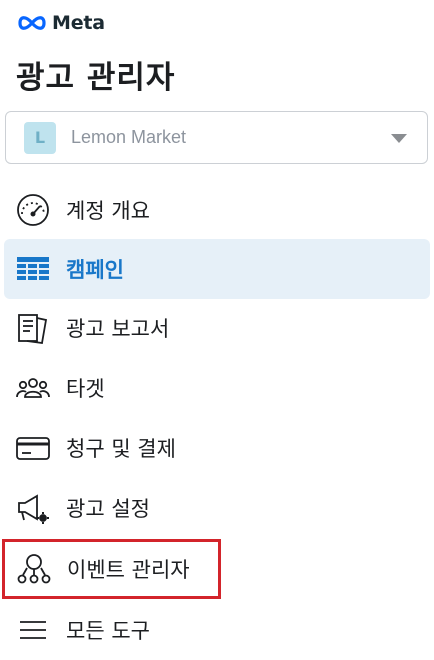 The image size is (434, 660). What do you see at coordinates (128, 570) in the screenshot?
I see `nav-label: 이벤트 관리자` at bounding box center [128, 570].